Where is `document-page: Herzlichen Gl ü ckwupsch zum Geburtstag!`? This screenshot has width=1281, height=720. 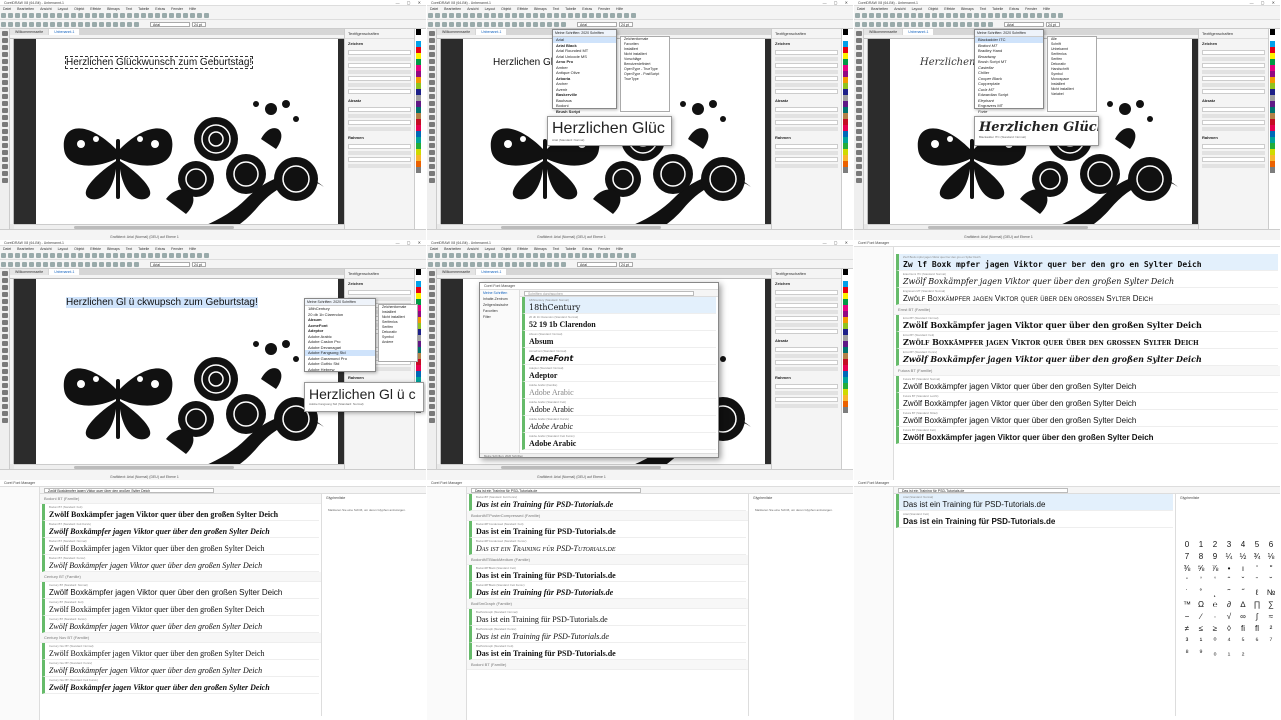 document-page: Herzlichen Gl ü ckwupsch zum Geburtstag! is located at coordinates (187, 379).